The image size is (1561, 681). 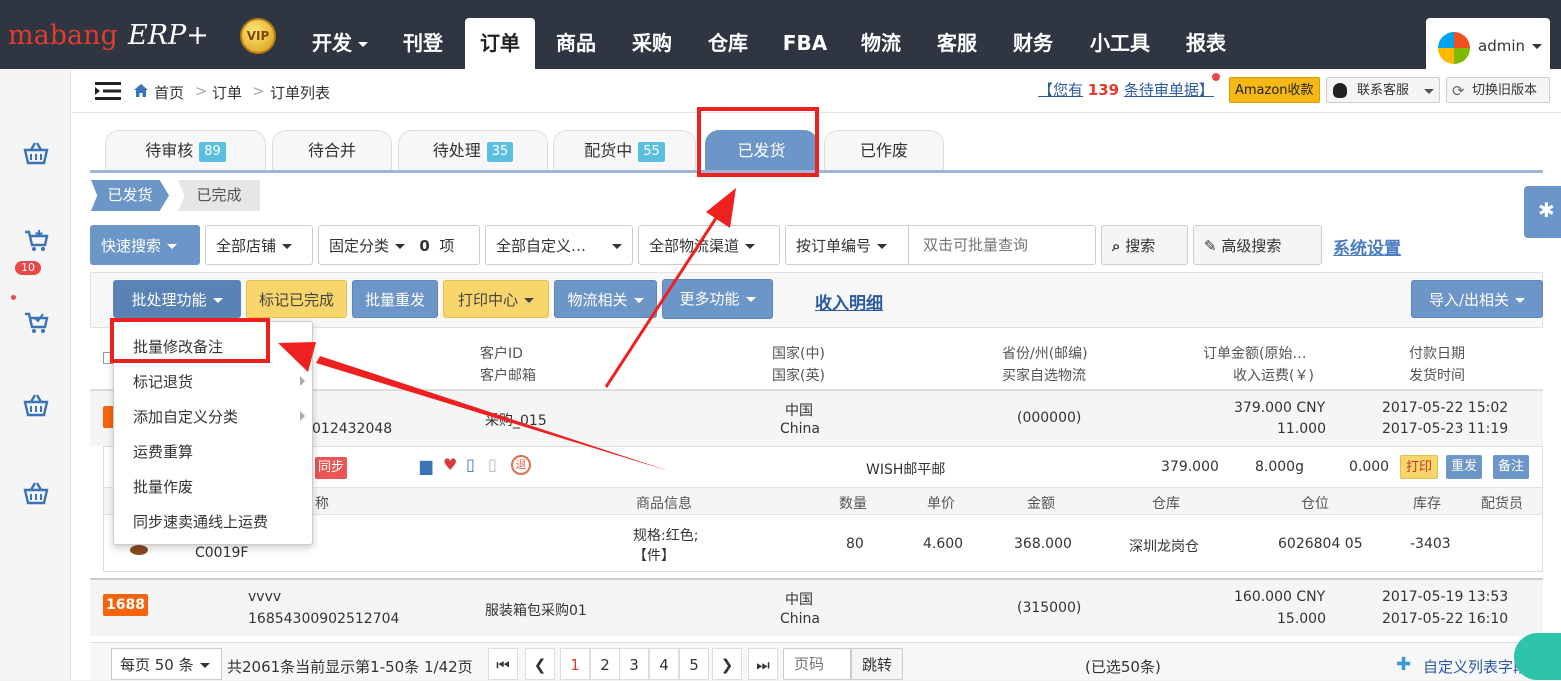 What do you see at coordinates (805, 43) in the screenshot?
I see `nav-fba: FBA` at bounding box center [805, 43].